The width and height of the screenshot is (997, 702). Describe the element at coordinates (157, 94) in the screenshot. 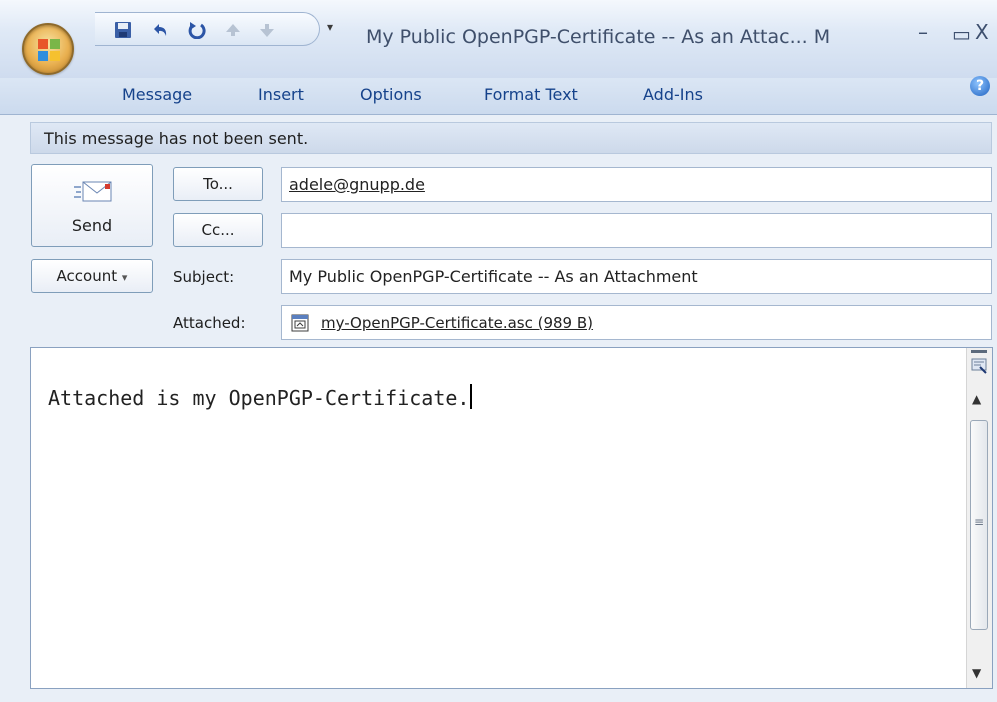

I see `tab-message: Message` at that location.